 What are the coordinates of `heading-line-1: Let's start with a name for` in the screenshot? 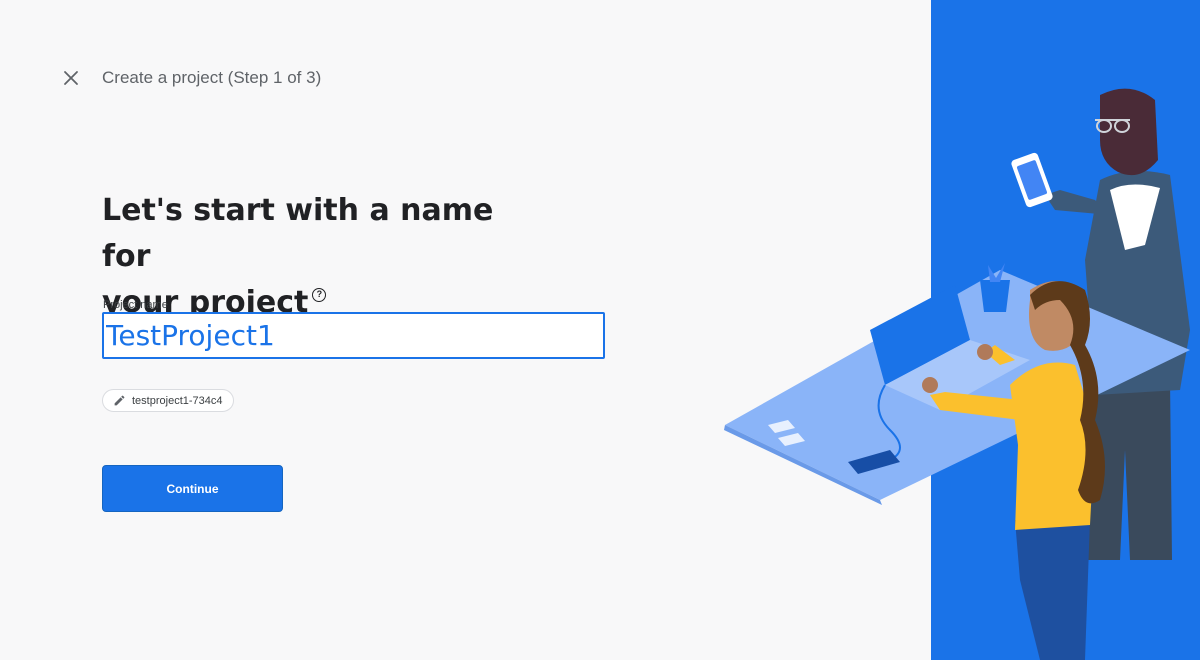 It's located at (298, 233).